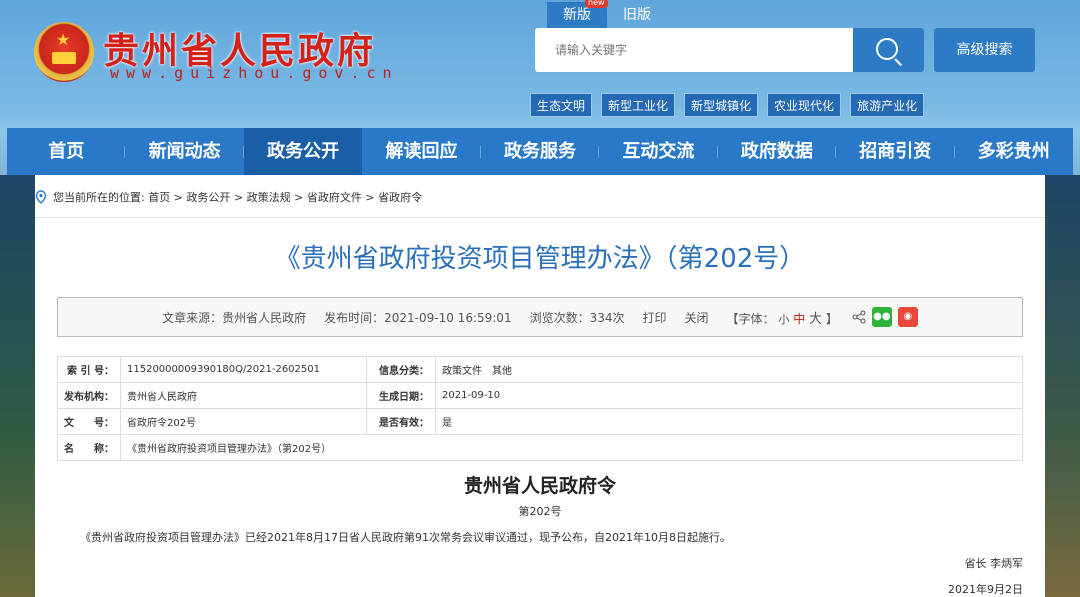 This screenshot has width=1080, height=597. I want to click on search-button, so click(888, 50).